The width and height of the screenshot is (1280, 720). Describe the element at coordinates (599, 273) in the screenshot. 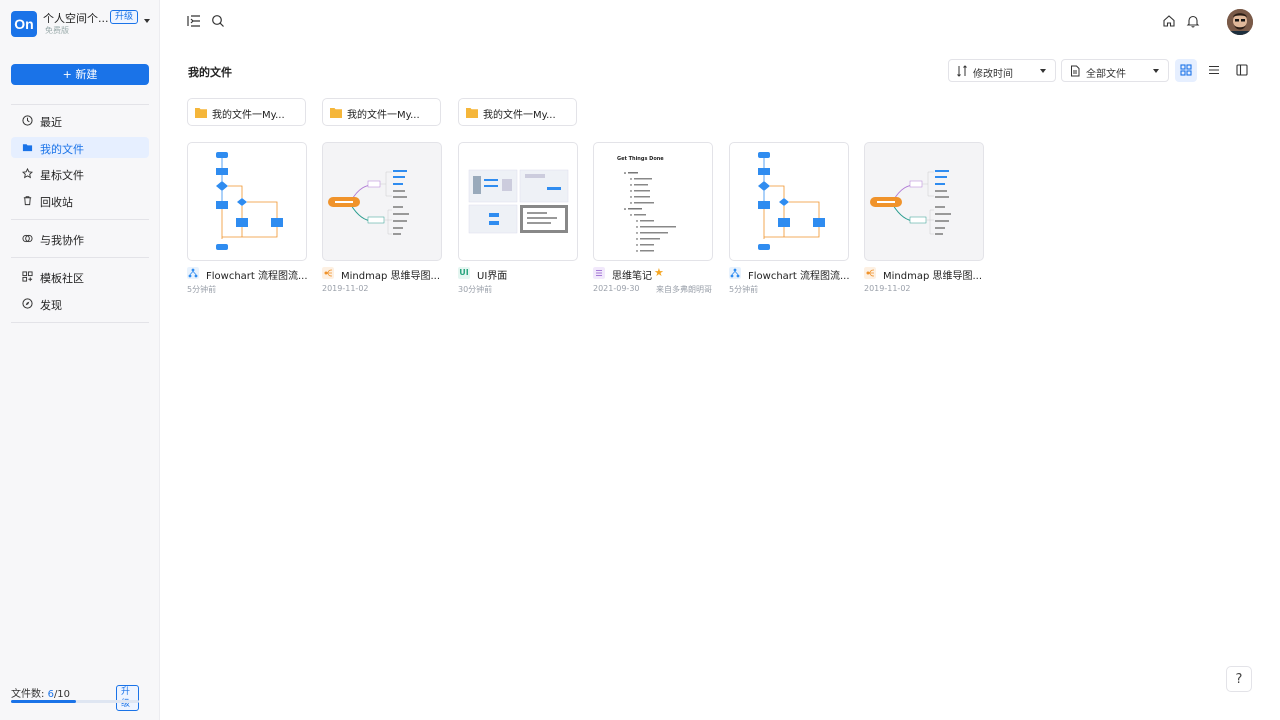

I see `note-icon` at that location.